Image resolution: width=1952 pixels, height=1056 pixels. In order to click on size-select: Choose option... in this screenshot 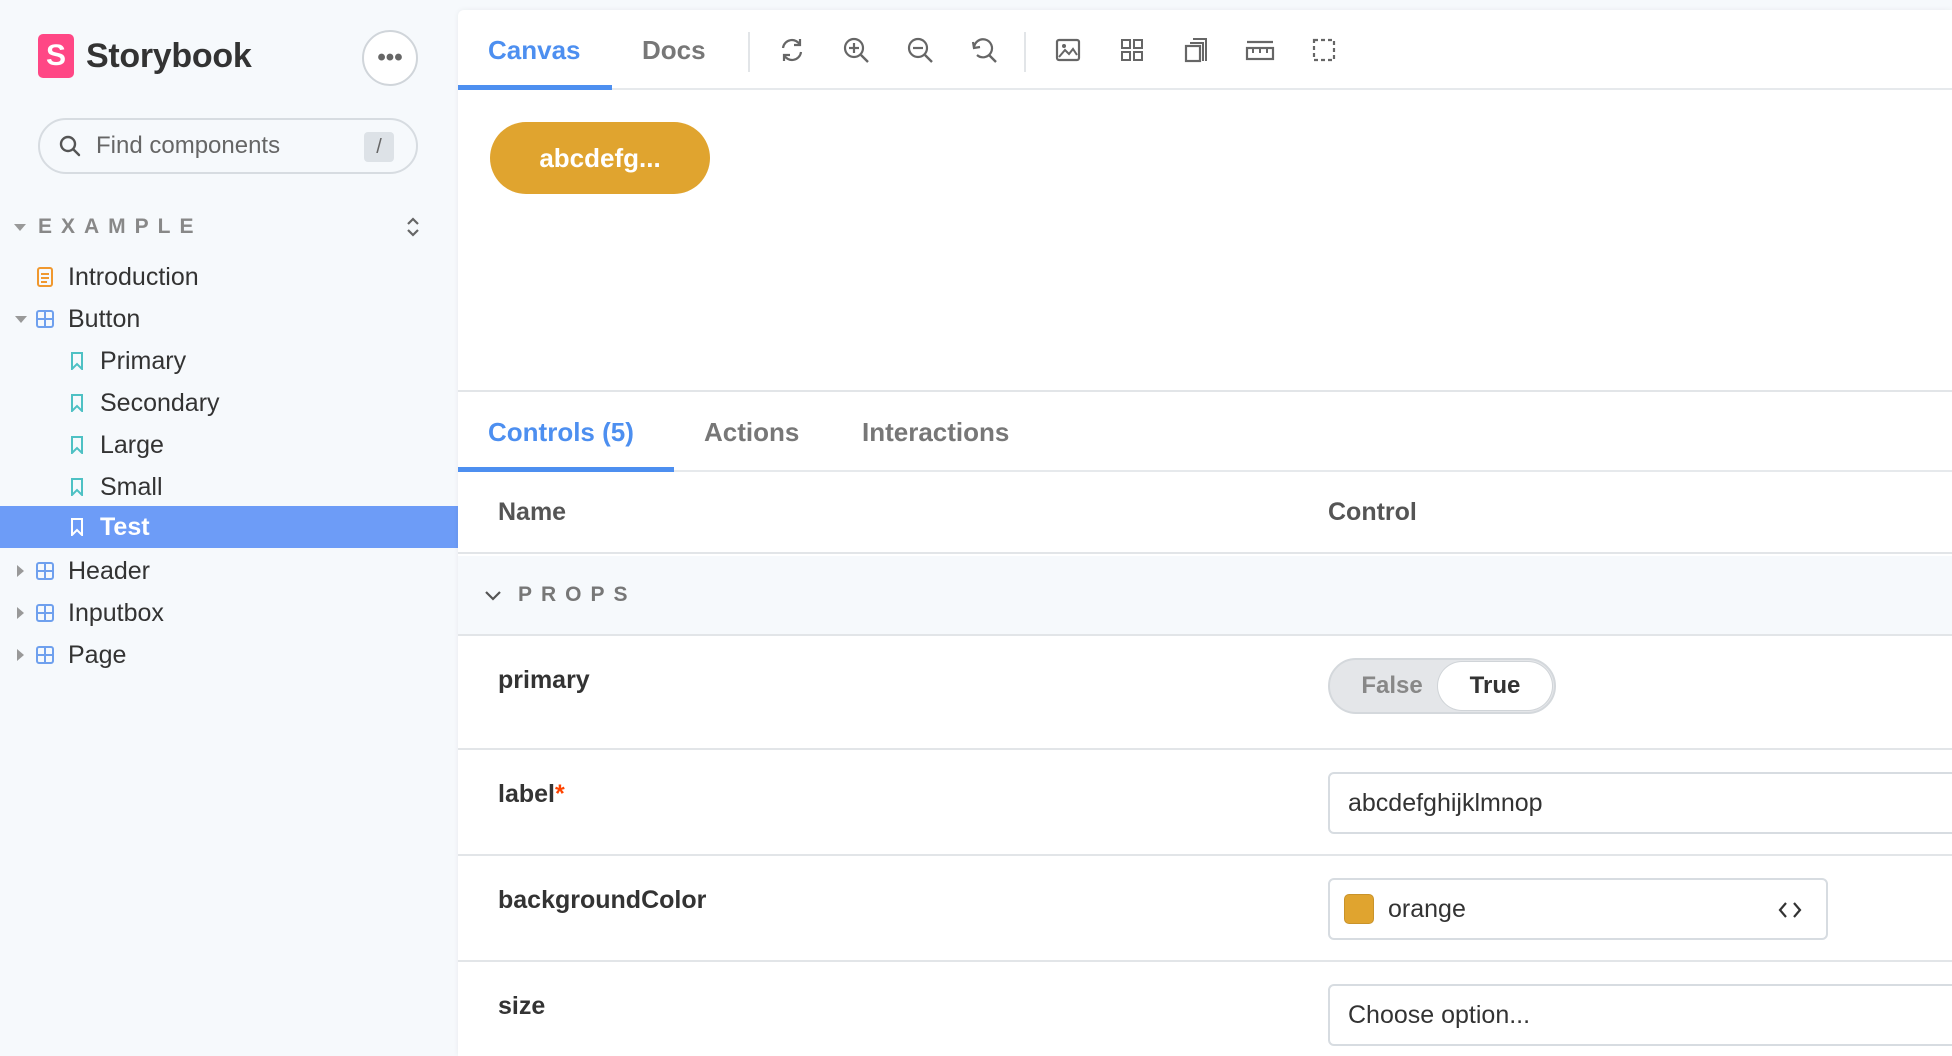, I will do `click(1640, 1015)`.